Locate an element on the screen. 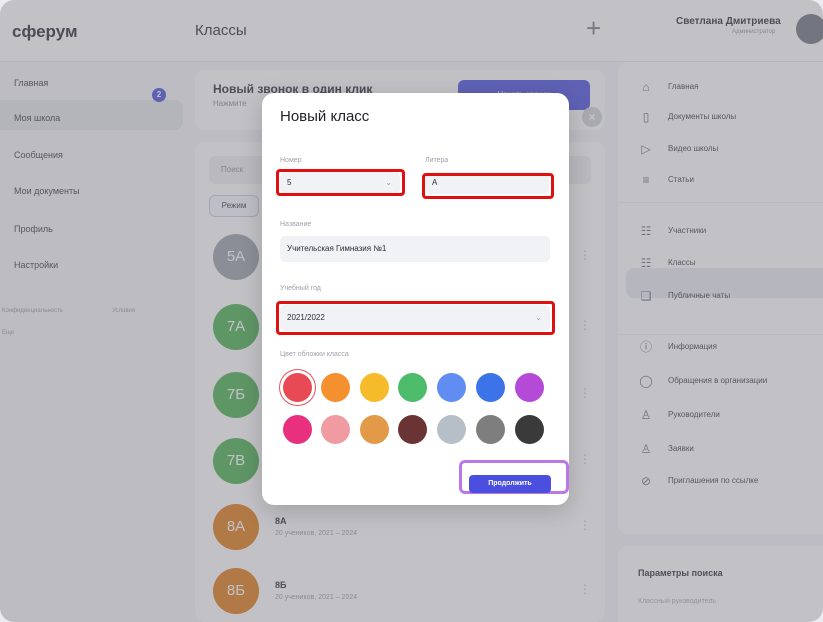 This screenshot has height=622, width=823. highlight-box-number is located at coordinates (340, 182).